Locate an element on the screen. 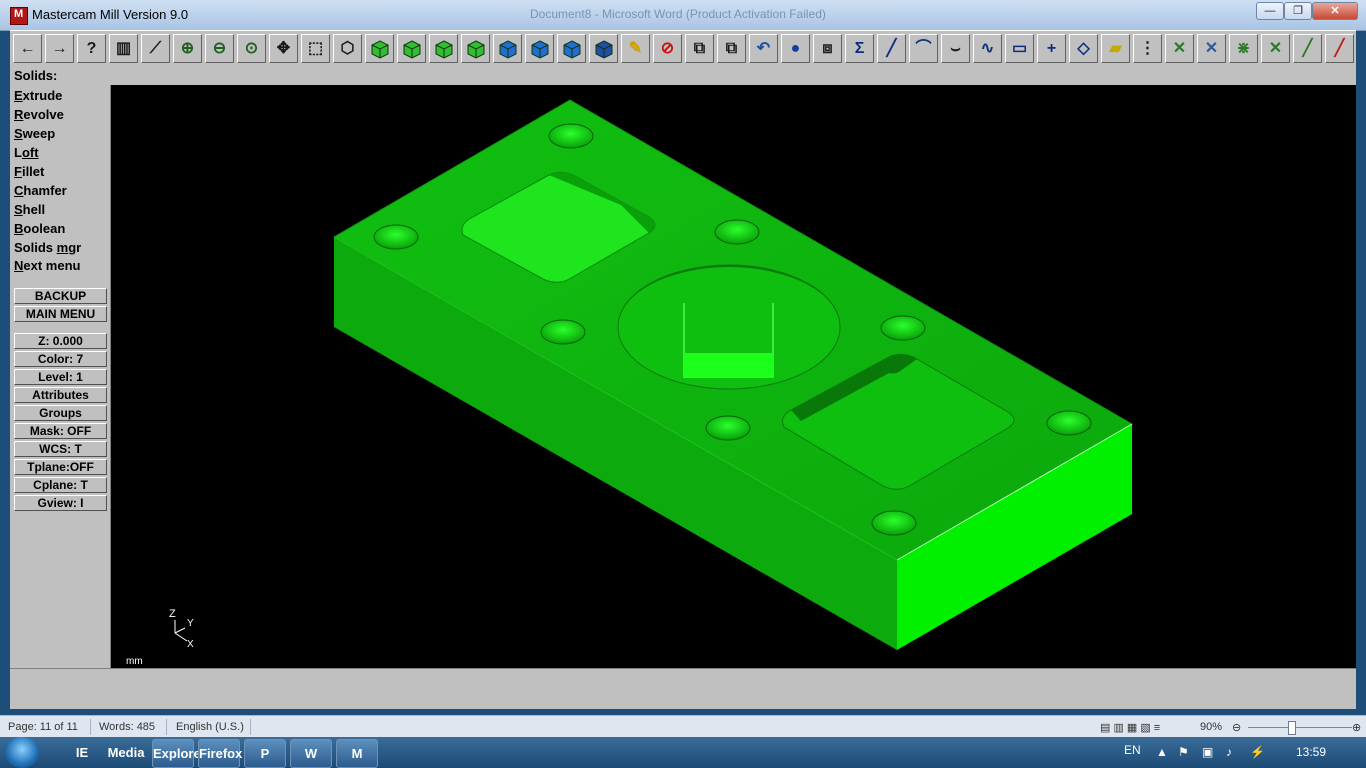 This screenshot has width=1366, height=768. menu-next-menu: Next menu is located at coordinates (47, 265).